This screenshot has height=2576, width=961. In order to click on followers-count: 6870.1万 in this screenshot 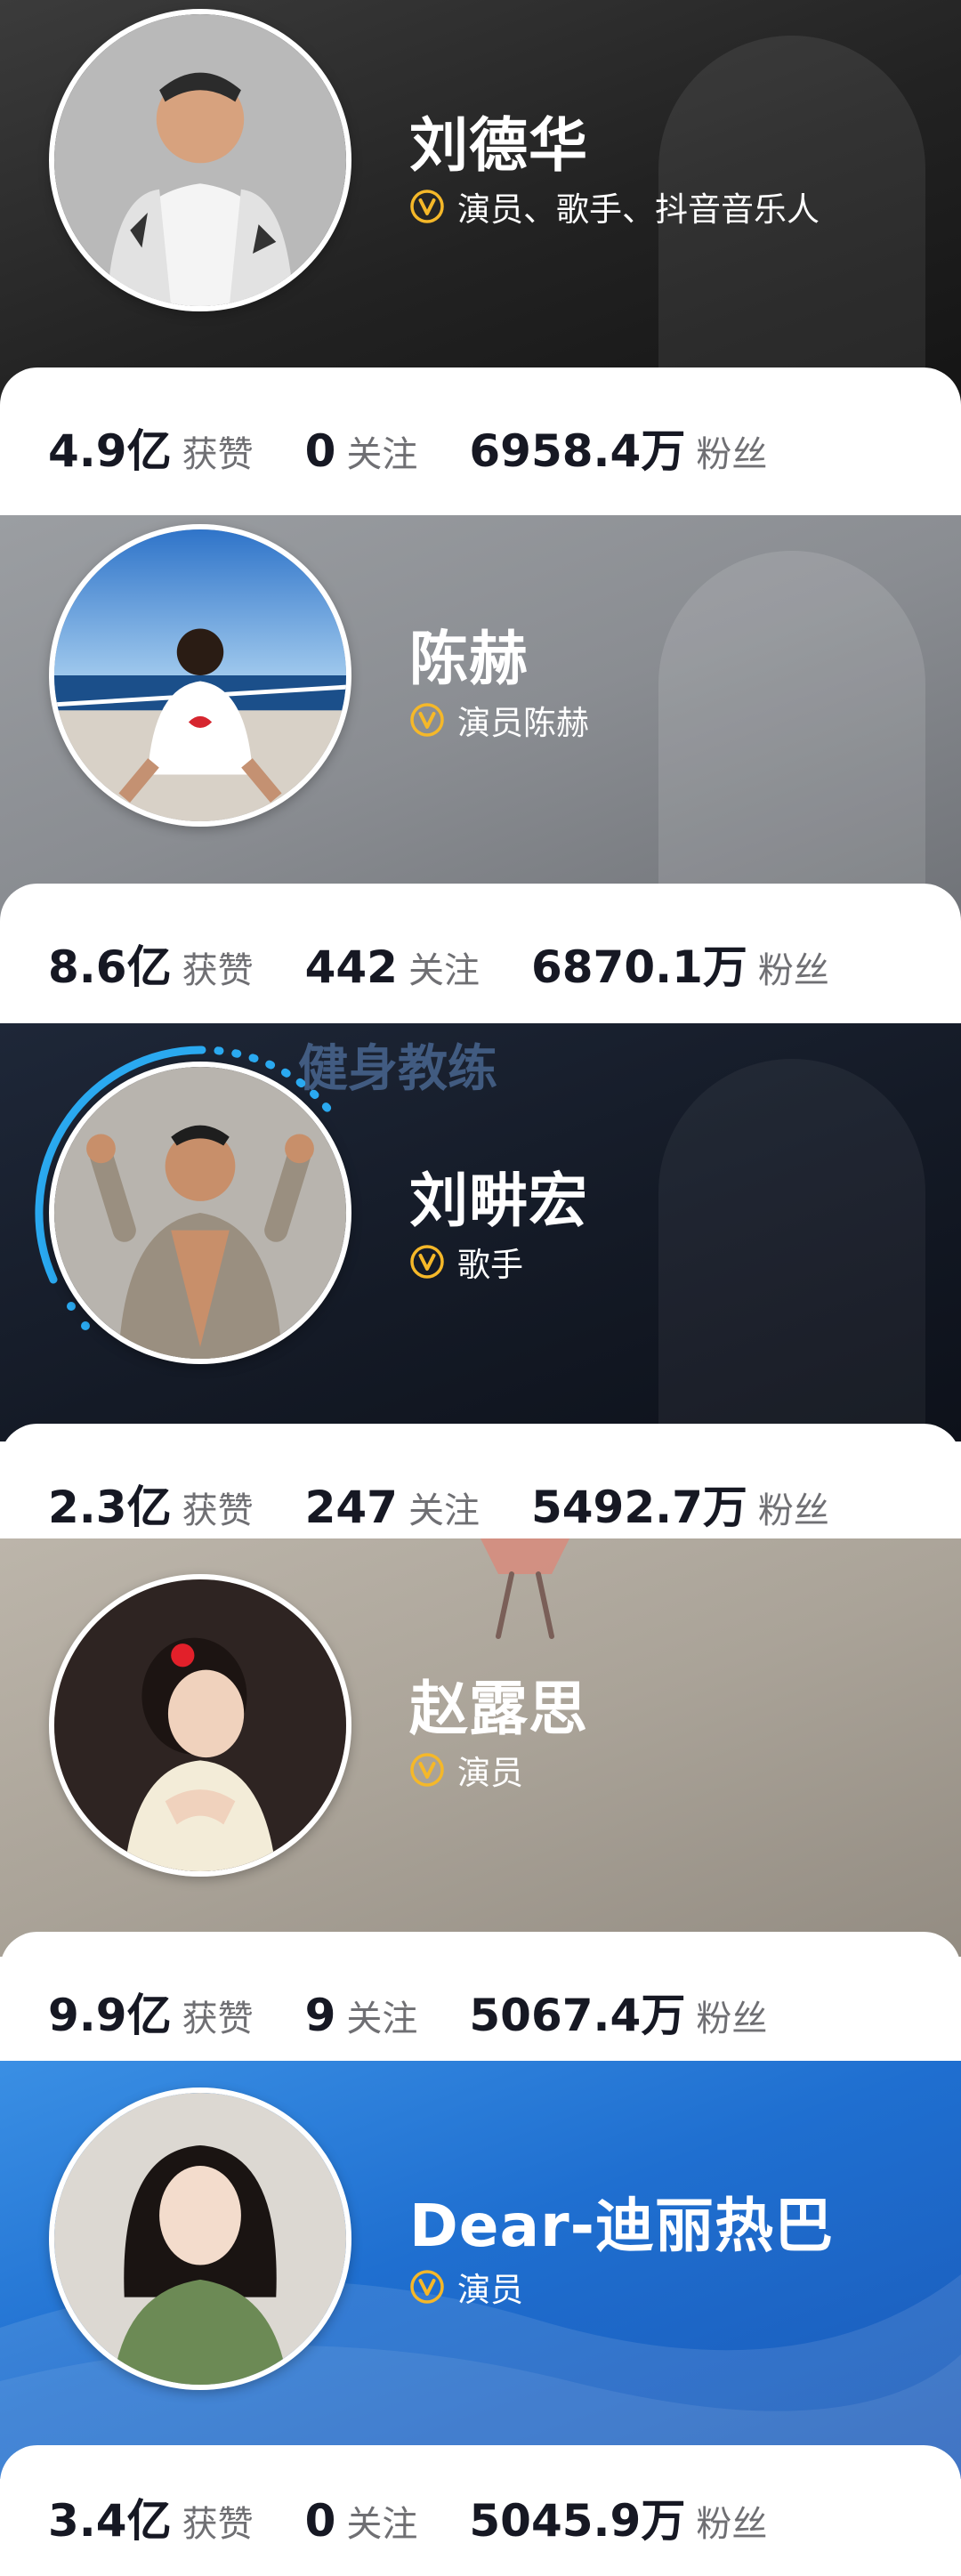, I will do `click(638, 967)`.